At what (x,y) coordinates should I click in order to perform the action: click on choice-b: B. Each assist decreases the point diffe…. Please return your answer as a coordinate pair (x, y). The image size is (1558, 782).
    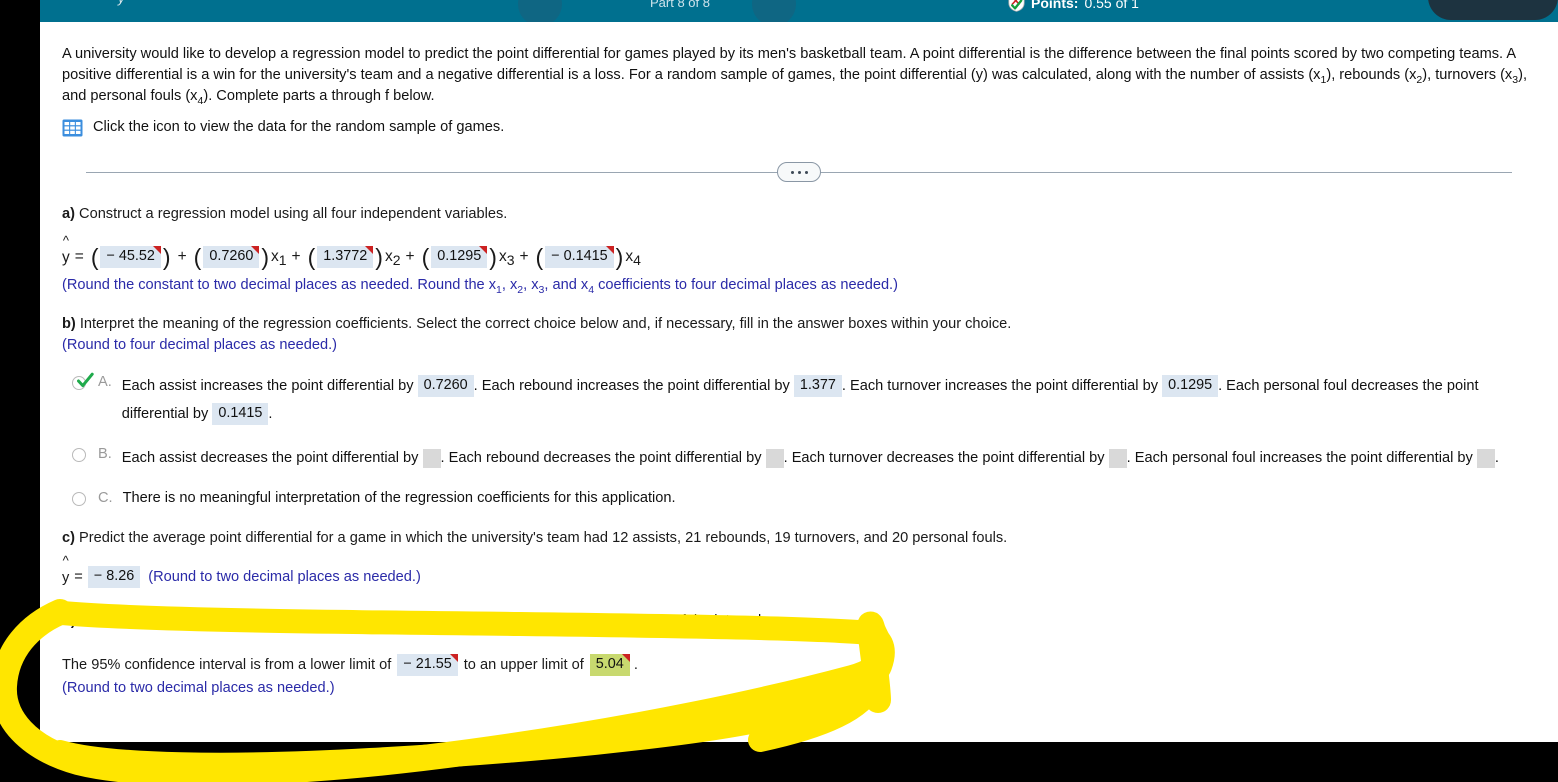
    Looking at the image, I should click on (799, 458).